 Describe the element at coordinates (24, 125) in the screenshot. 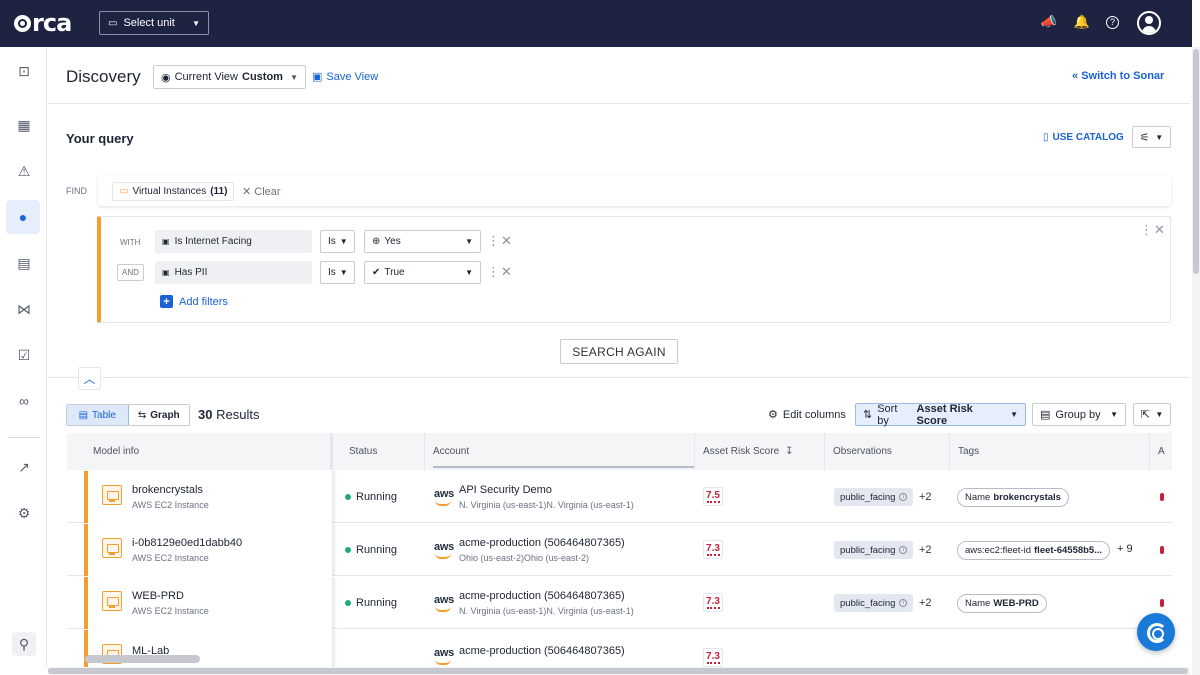

I see `dashboard-icon: ▦` at that location.